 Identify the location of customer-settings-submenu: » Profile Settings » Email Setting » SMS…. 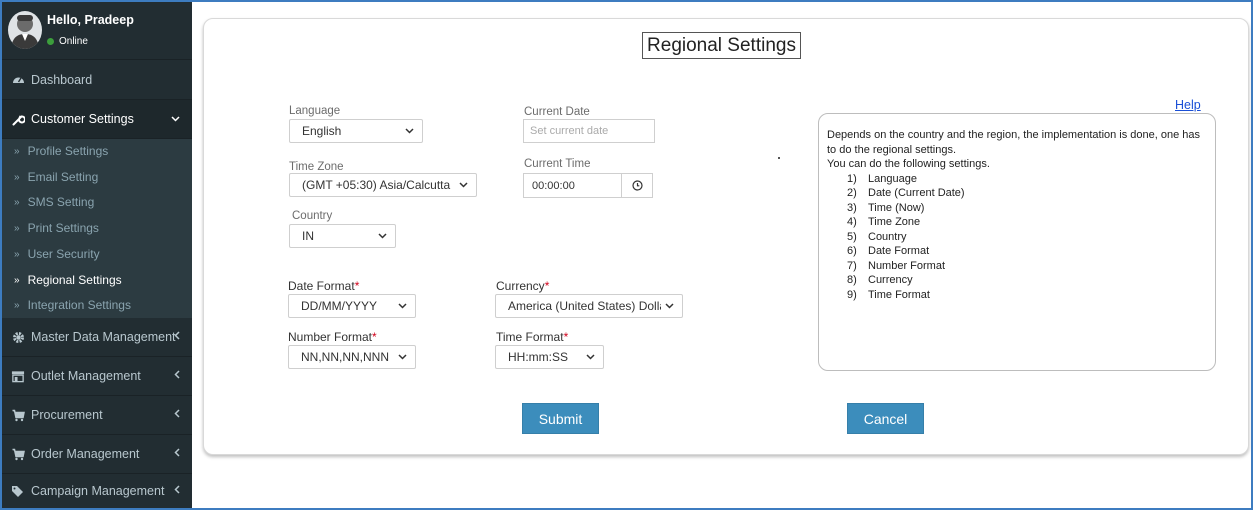
(97, 228).